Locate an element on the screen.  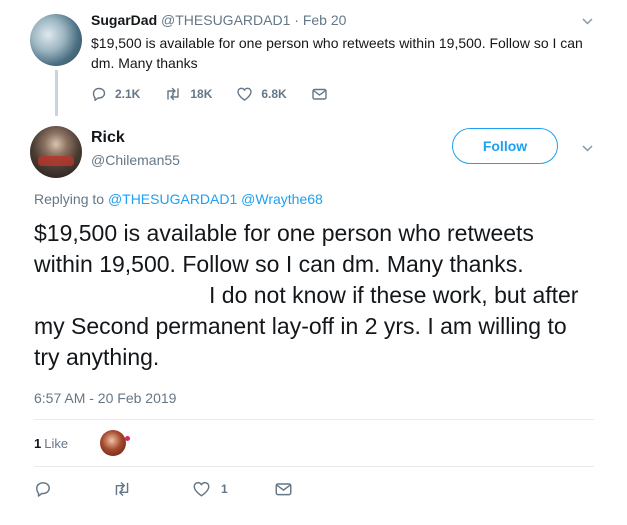
author-handle: @THESUGARDAD1 is located at coordinates (225, 20).